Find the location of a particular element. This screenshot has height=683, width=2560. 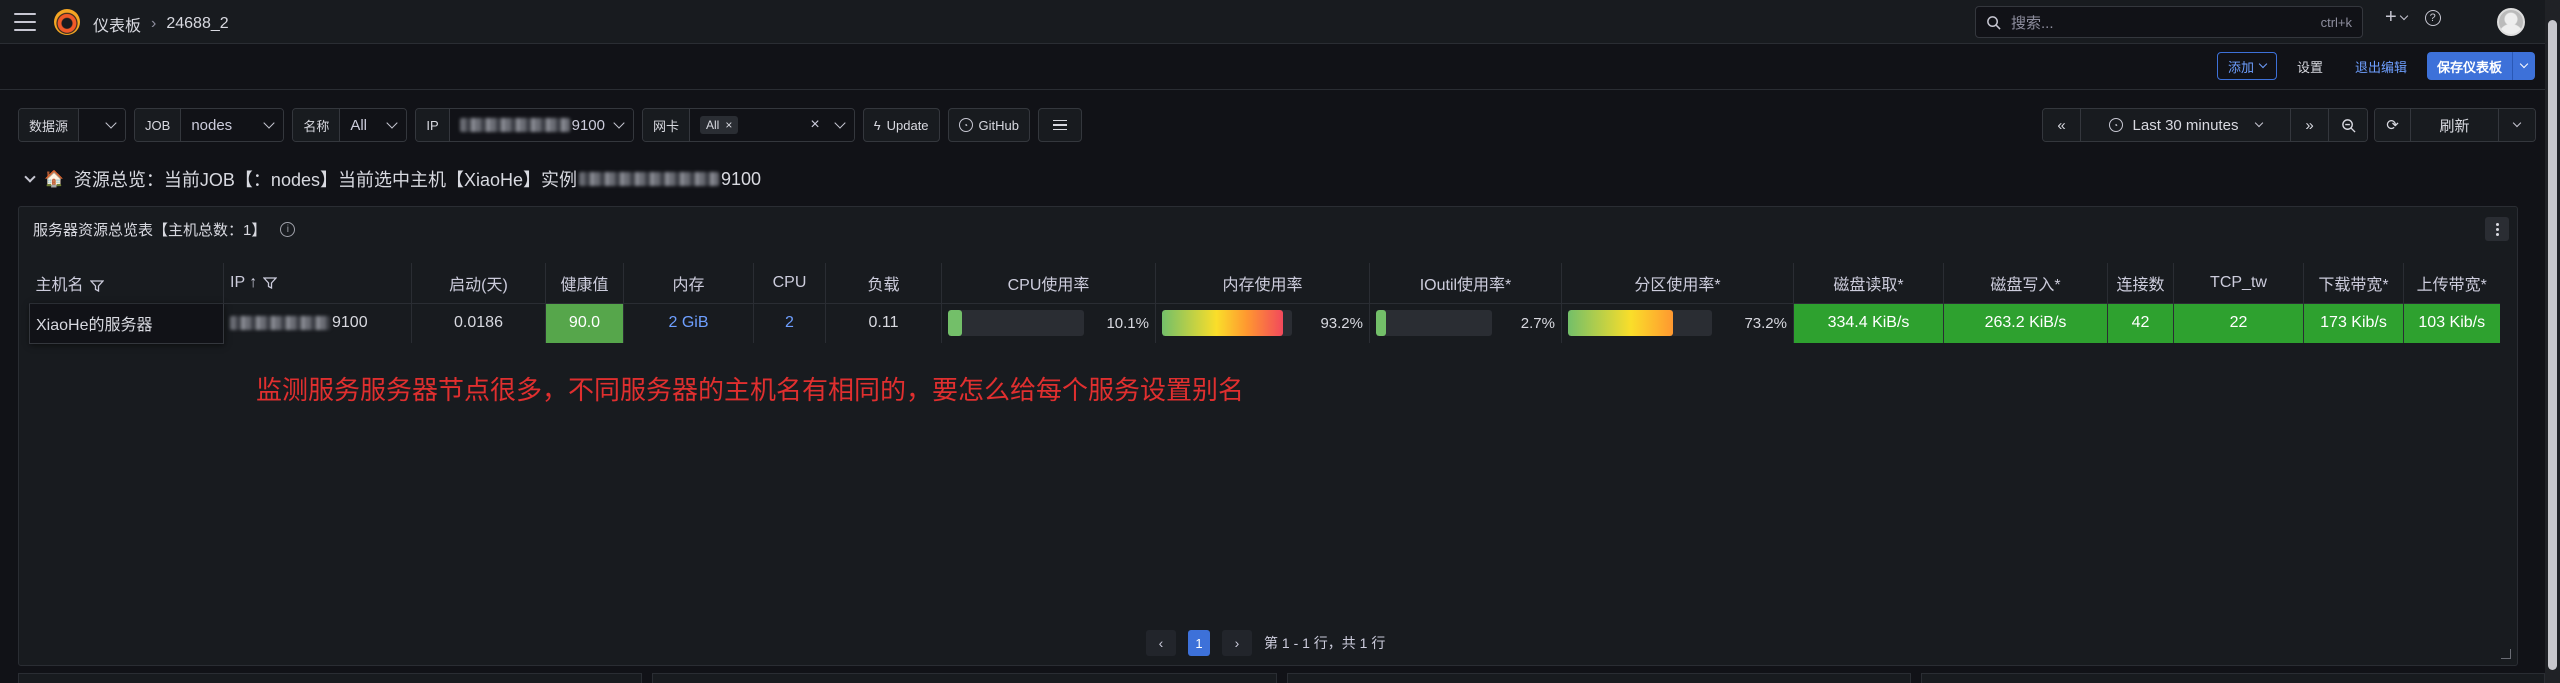

ip-select: 9100 is located at coordinates (541, 125).